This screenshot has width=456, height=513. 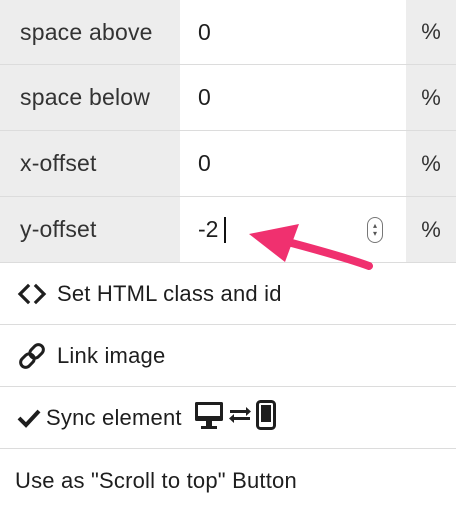 I want to click on text-caret, so click(x=225, y=230).